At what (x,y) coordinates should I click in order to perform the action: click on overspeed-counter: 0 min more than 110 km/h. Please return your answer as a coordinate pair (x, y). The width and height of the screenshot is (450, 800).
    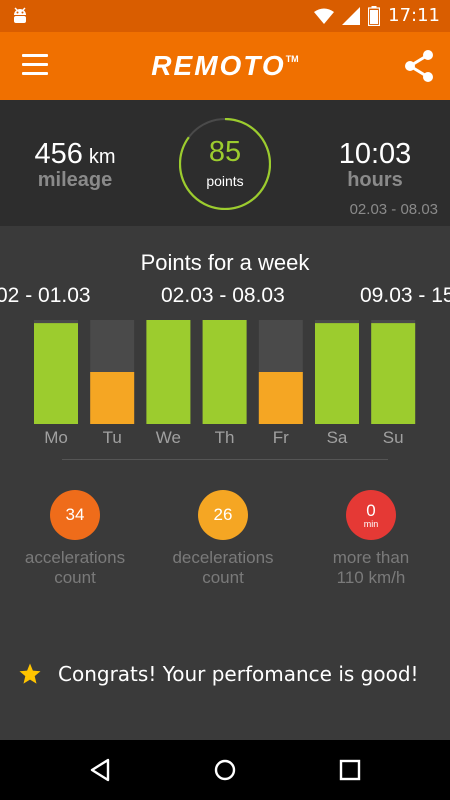
    Looking at the image, I should click on (371, 539).